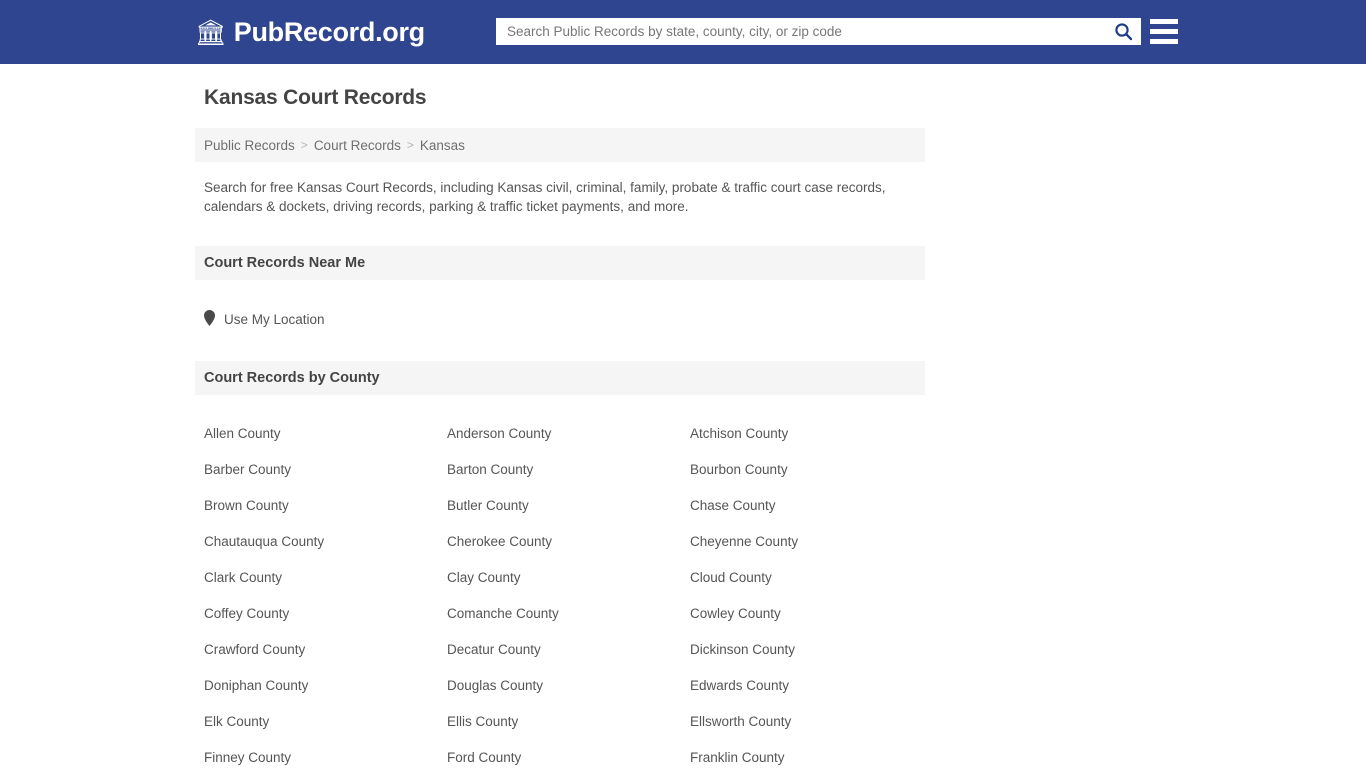 This screenshot has width=1366, height=768. What do you see at coordinates (325, 754) in the screenshot?
I see `county-link: Finney County` at bounding box center [325, 754].